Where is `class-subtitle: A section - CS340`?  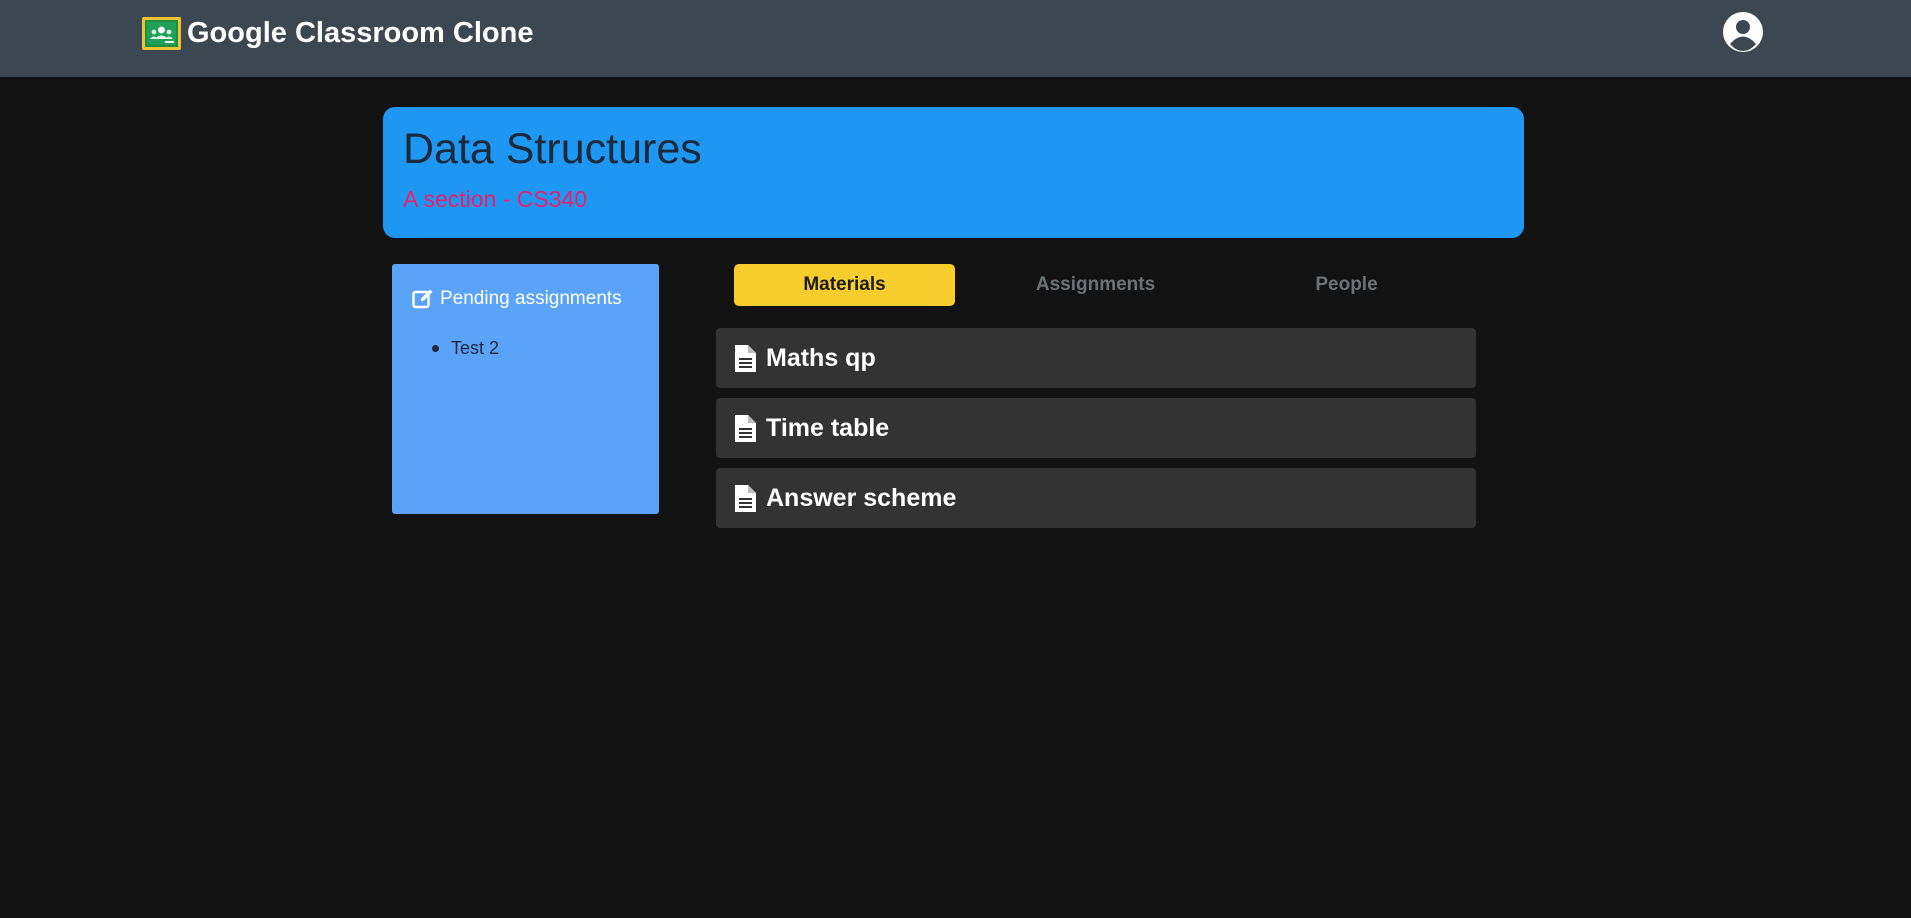 class-subtitle: A section - CS340 is located at coordinates (495, 199).